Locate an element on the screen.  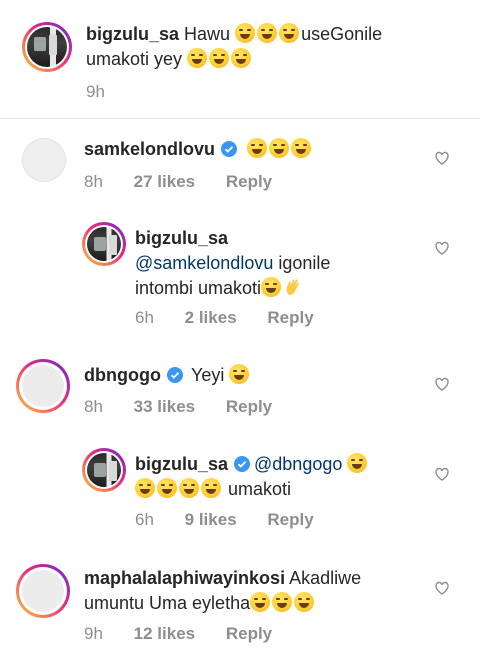
like-count: 9 likes is located at coordinates (211, 519).